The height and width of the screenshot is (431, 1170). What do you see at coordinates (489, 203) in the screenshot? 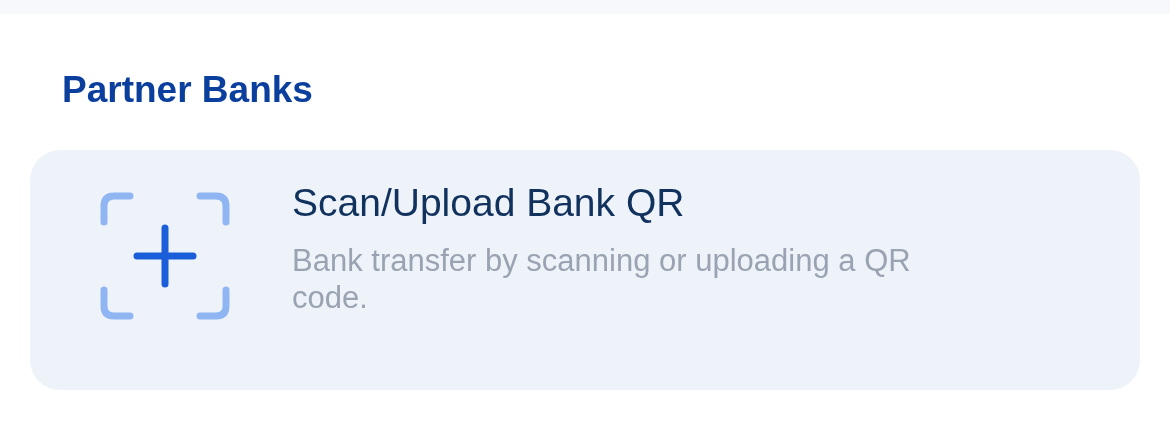
I see `card-title: Scan/Upload Bank QR` at bounding box center [489, 203].